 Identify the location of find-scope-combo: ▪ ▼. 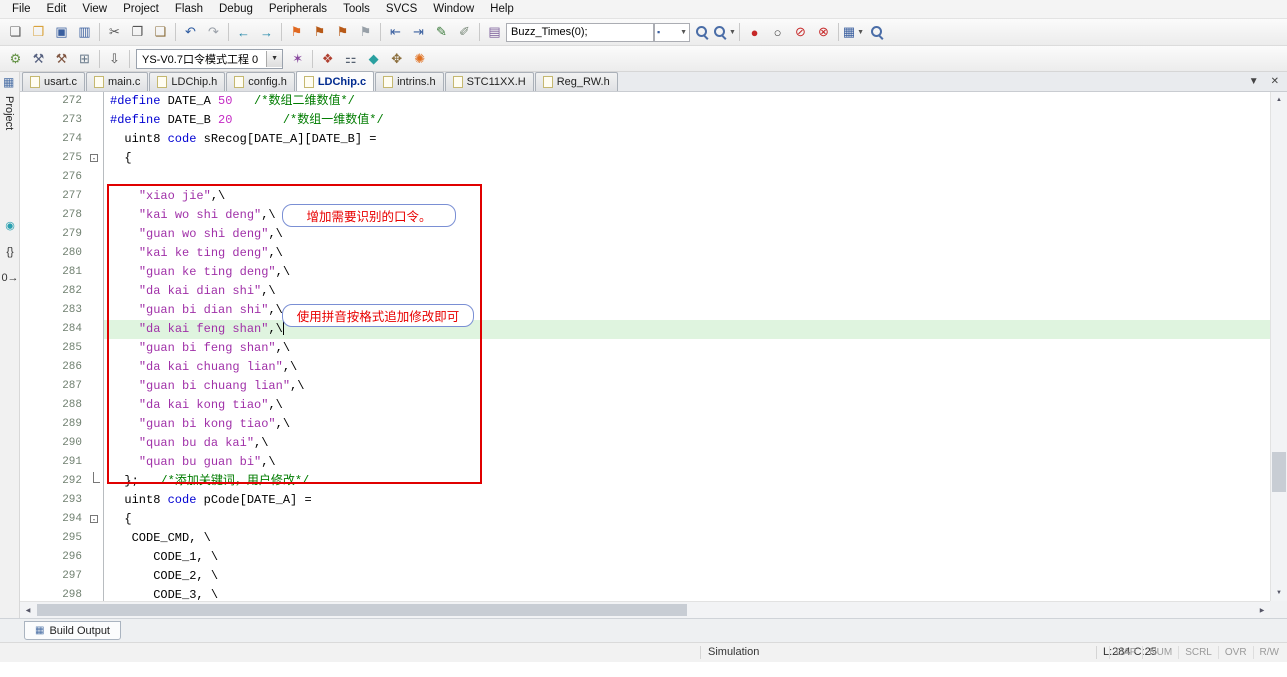
(672, 32).